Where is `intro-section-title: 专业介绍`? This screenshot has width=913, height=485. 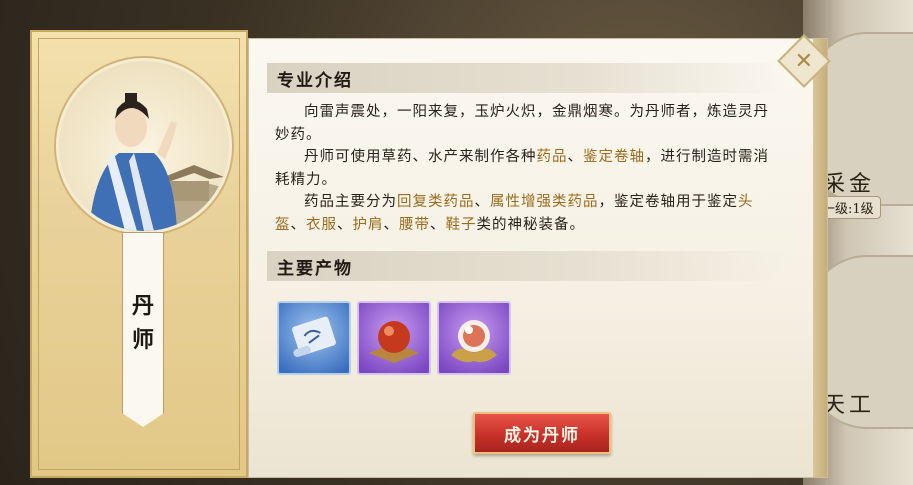 intro-section-title: 专业介绍 is located at coordinates (315, 80).